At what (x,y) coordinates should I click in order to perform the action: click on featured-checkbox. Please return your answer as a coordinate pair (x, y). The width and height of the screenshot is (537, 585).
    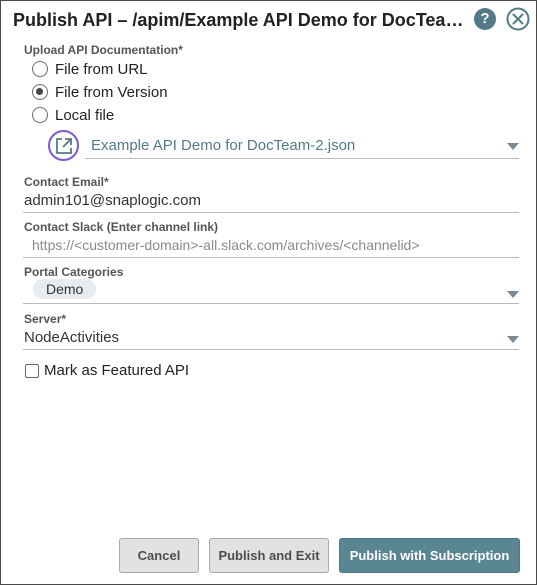
    Looking at the image, I should click on (32, 371).